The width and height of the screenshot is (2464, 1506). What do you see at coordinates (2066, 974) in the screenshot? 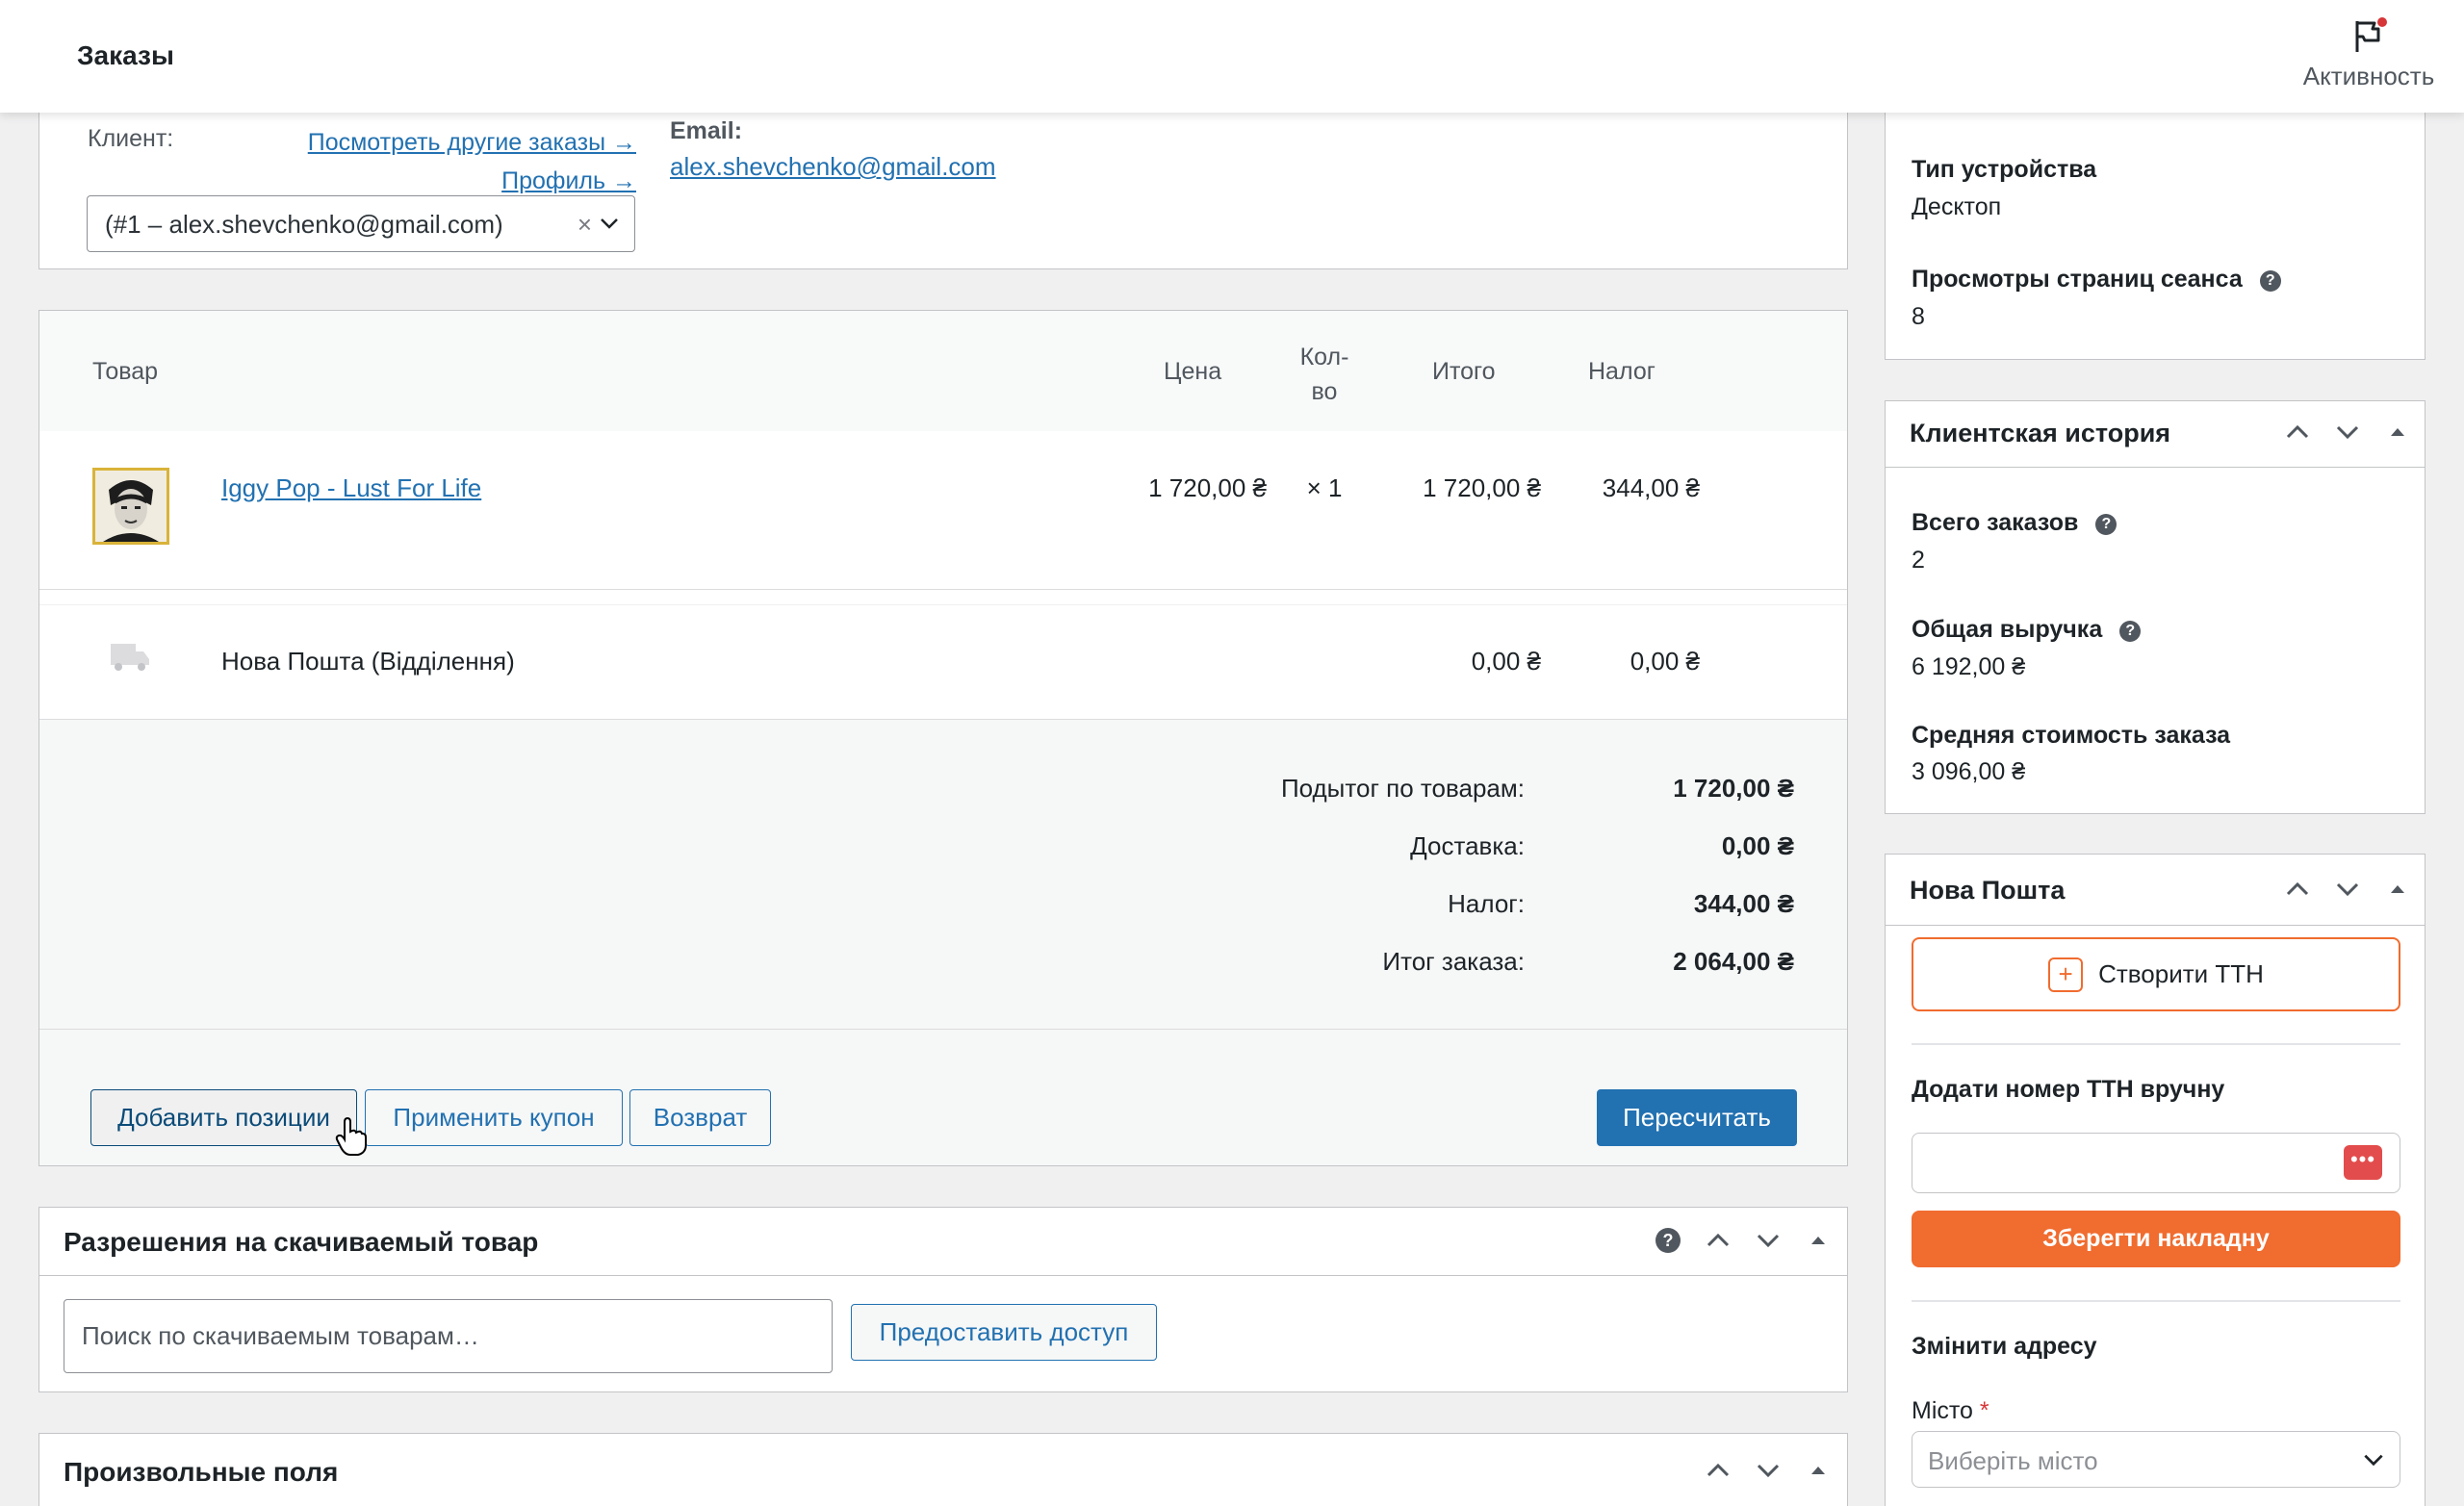
I see `plus-icon: +` at bounding box center [2066, 974].